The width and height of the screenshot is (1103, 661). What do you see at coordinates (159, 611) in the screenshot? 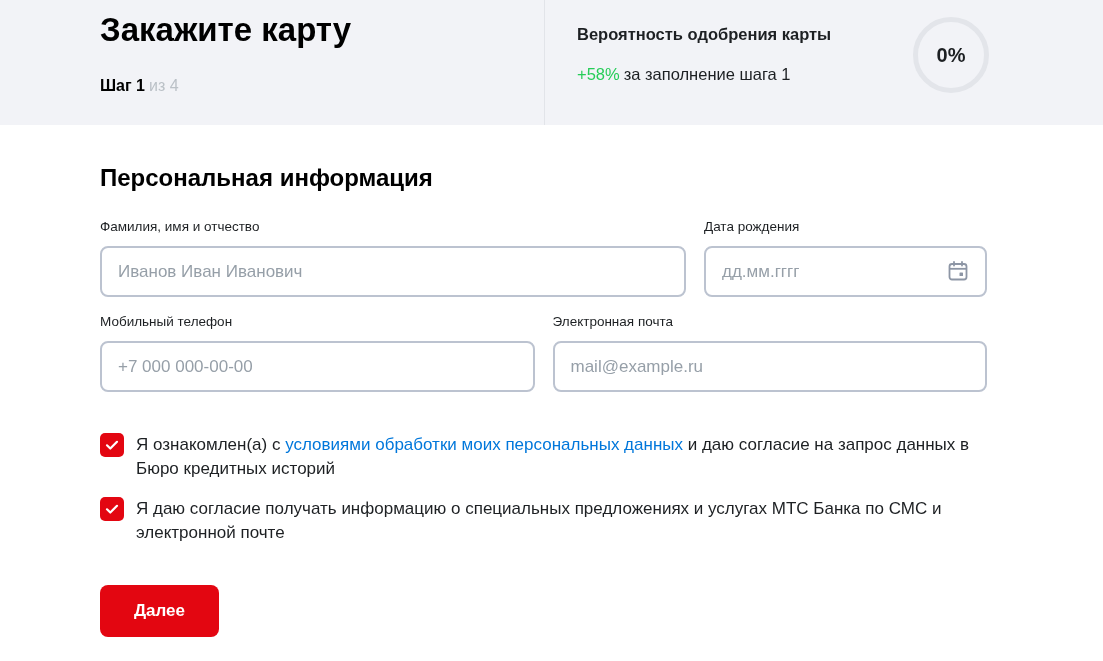
I see `next-button: Далее` at bounding box center [159, 611].